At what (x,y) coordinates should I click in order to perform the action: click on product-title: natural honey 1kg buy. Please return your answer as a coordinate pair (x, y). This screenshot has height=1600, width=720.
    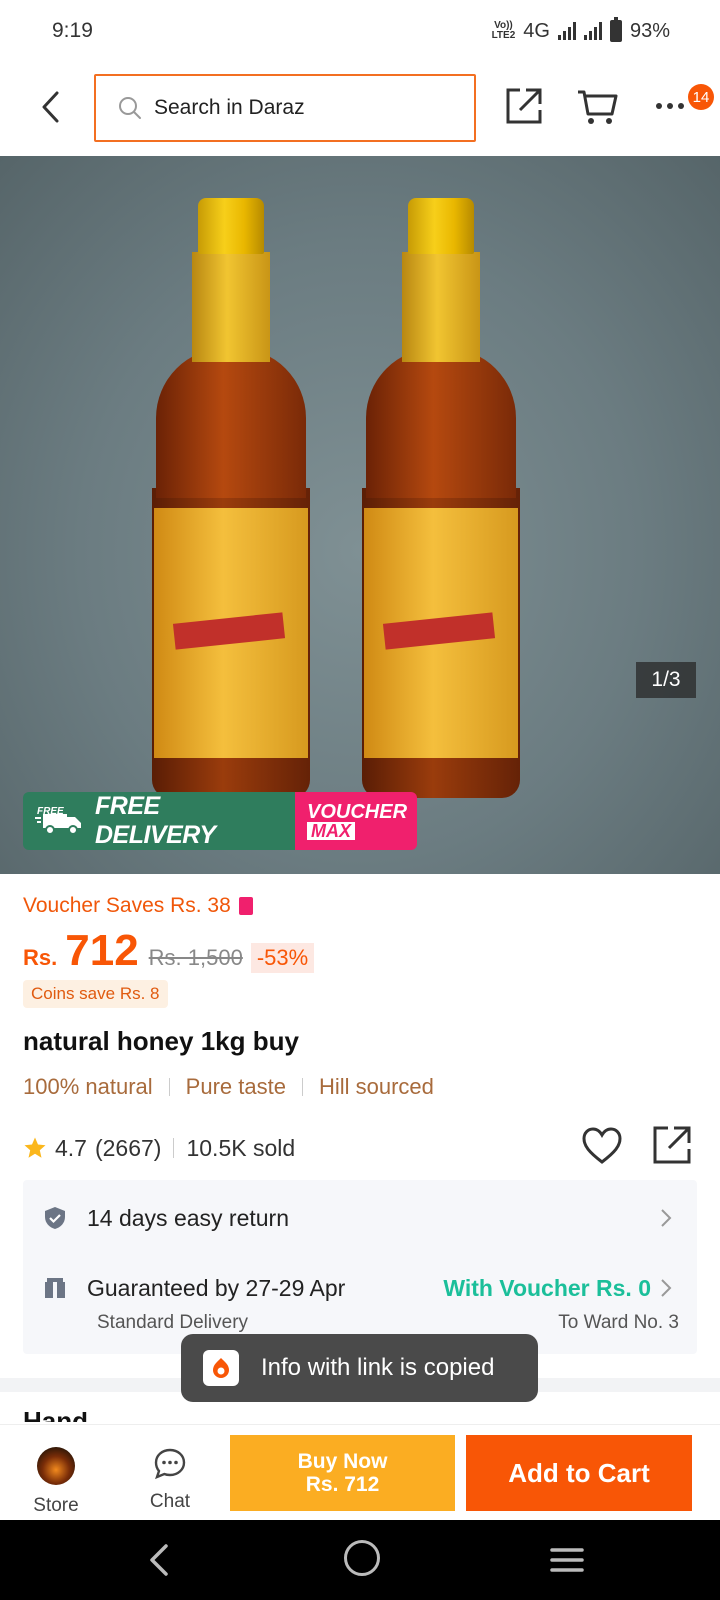
    Looking at the image, I should click on (161, 1041).